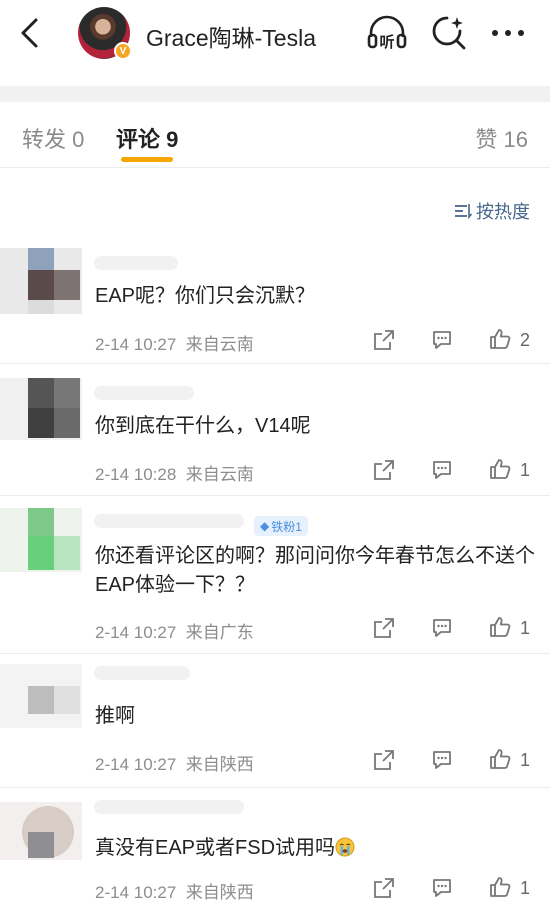 The width and height of the screenshot is (550, 908). I want to click on comment-item: 推啊 2-14 10:27 来自陕西 1, so click(275, 721).